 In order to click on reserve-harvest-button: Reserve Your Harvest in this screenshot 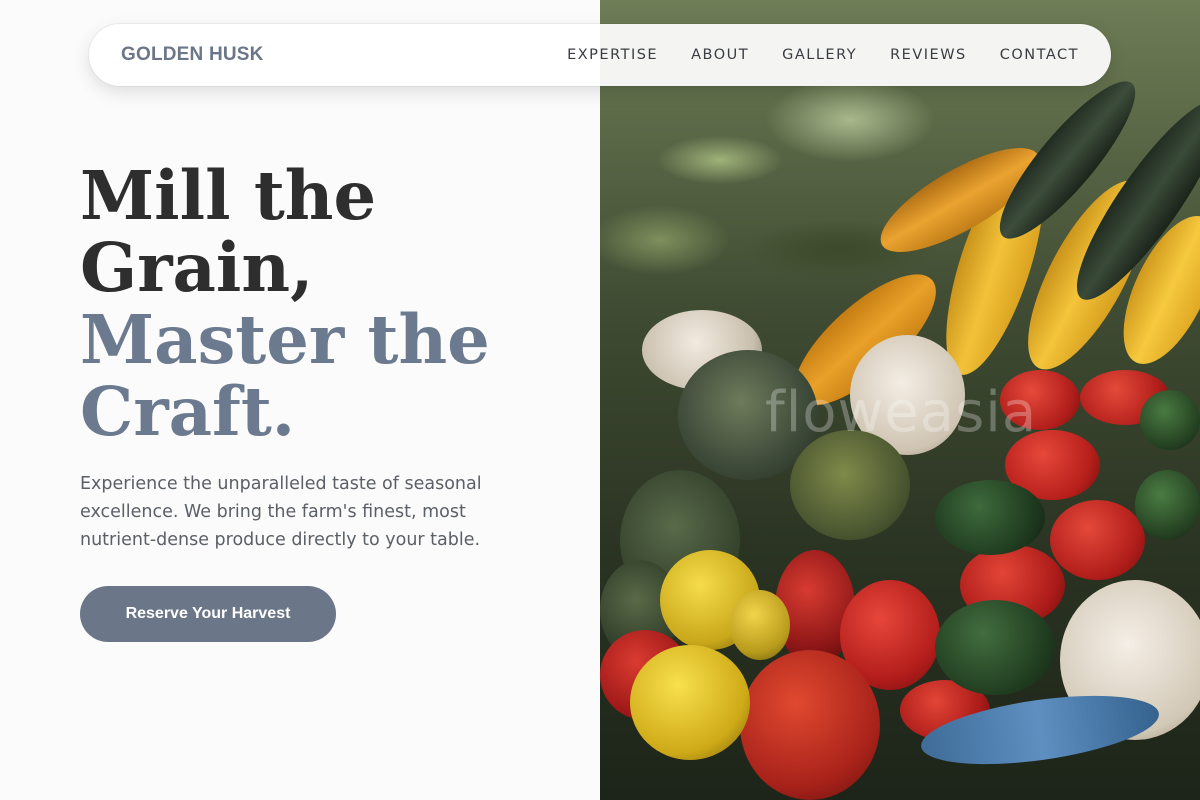, I will do `click(208, 614)`.